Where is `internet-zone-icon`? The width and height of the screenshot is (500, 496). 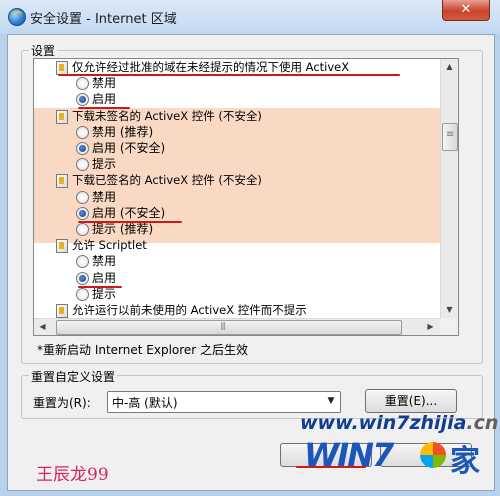
internet-zone-icon is located at coordinates (17, 17).